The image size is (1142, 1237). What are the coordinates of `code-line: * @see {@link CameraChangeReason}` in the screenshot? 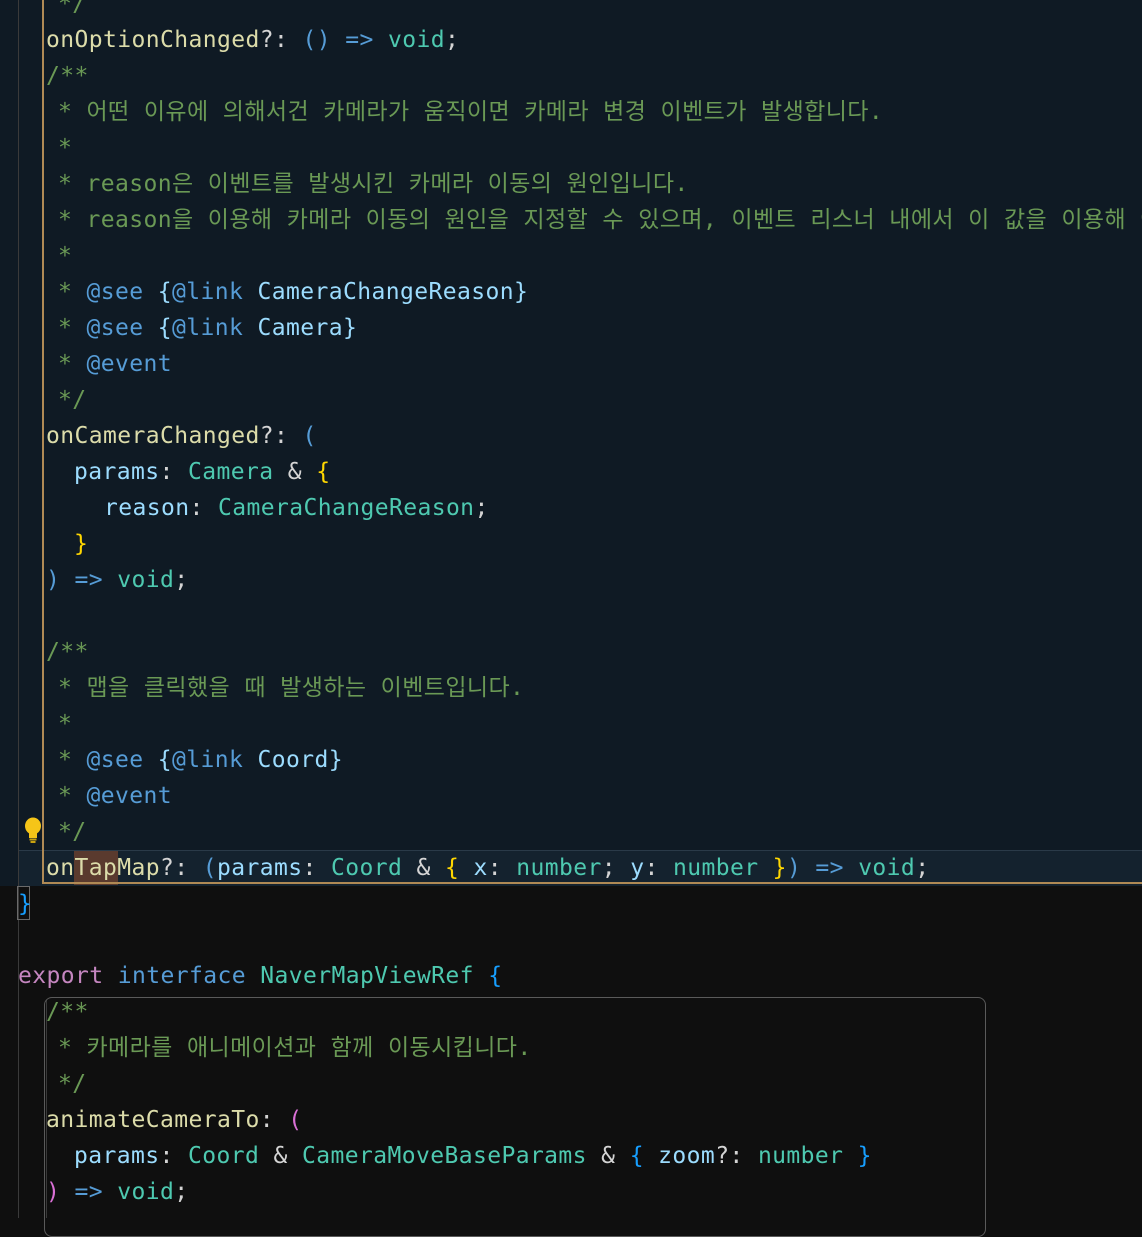 It's located at (293, 292).